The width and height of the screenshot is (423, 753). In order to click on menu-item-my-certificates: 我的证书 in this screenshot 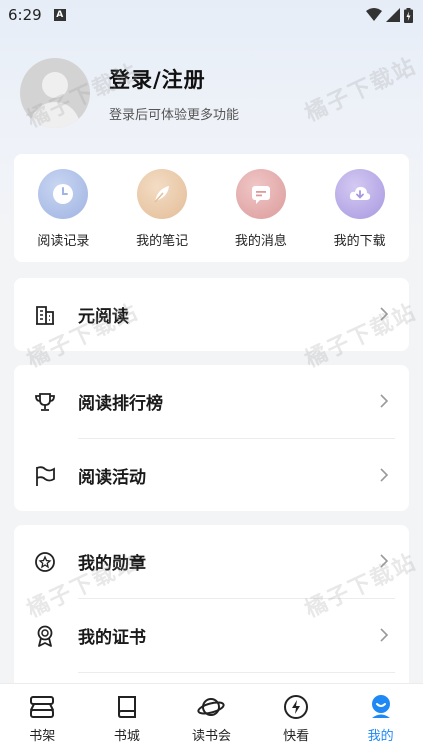, I will do `click(211, 635)`.